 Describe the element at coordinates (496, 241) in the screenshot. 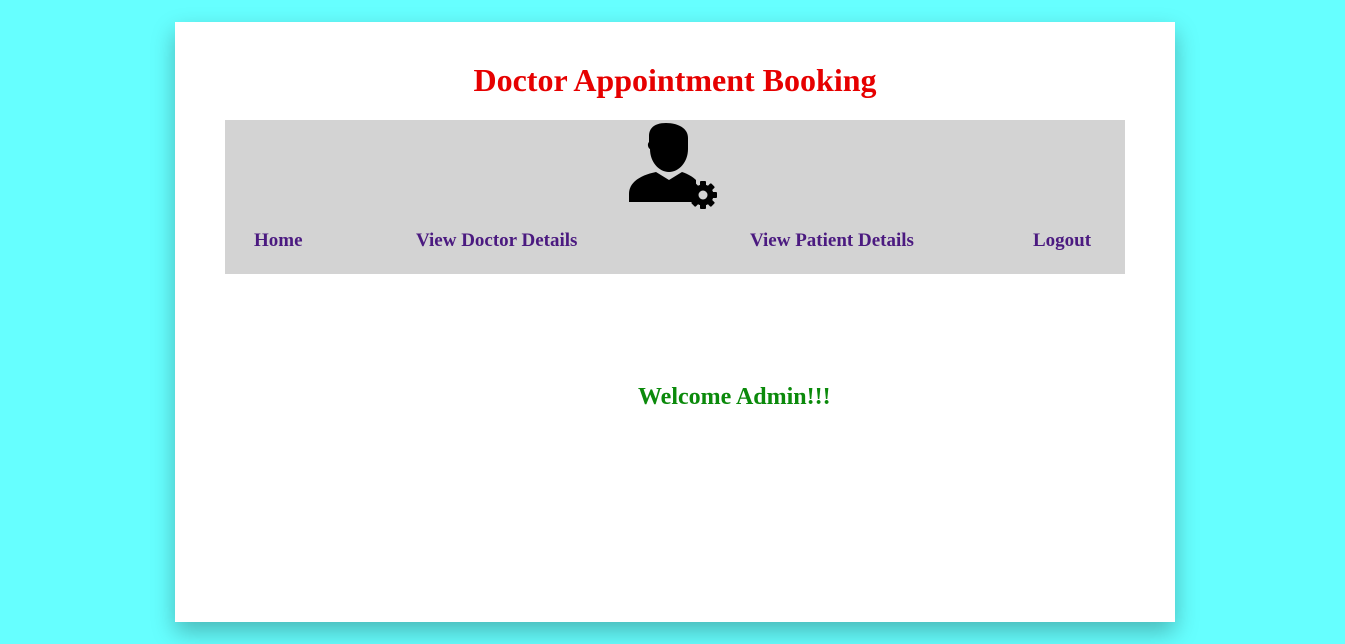

I see `nav-view-doctor-details-link: View Doctor Details` at that location.